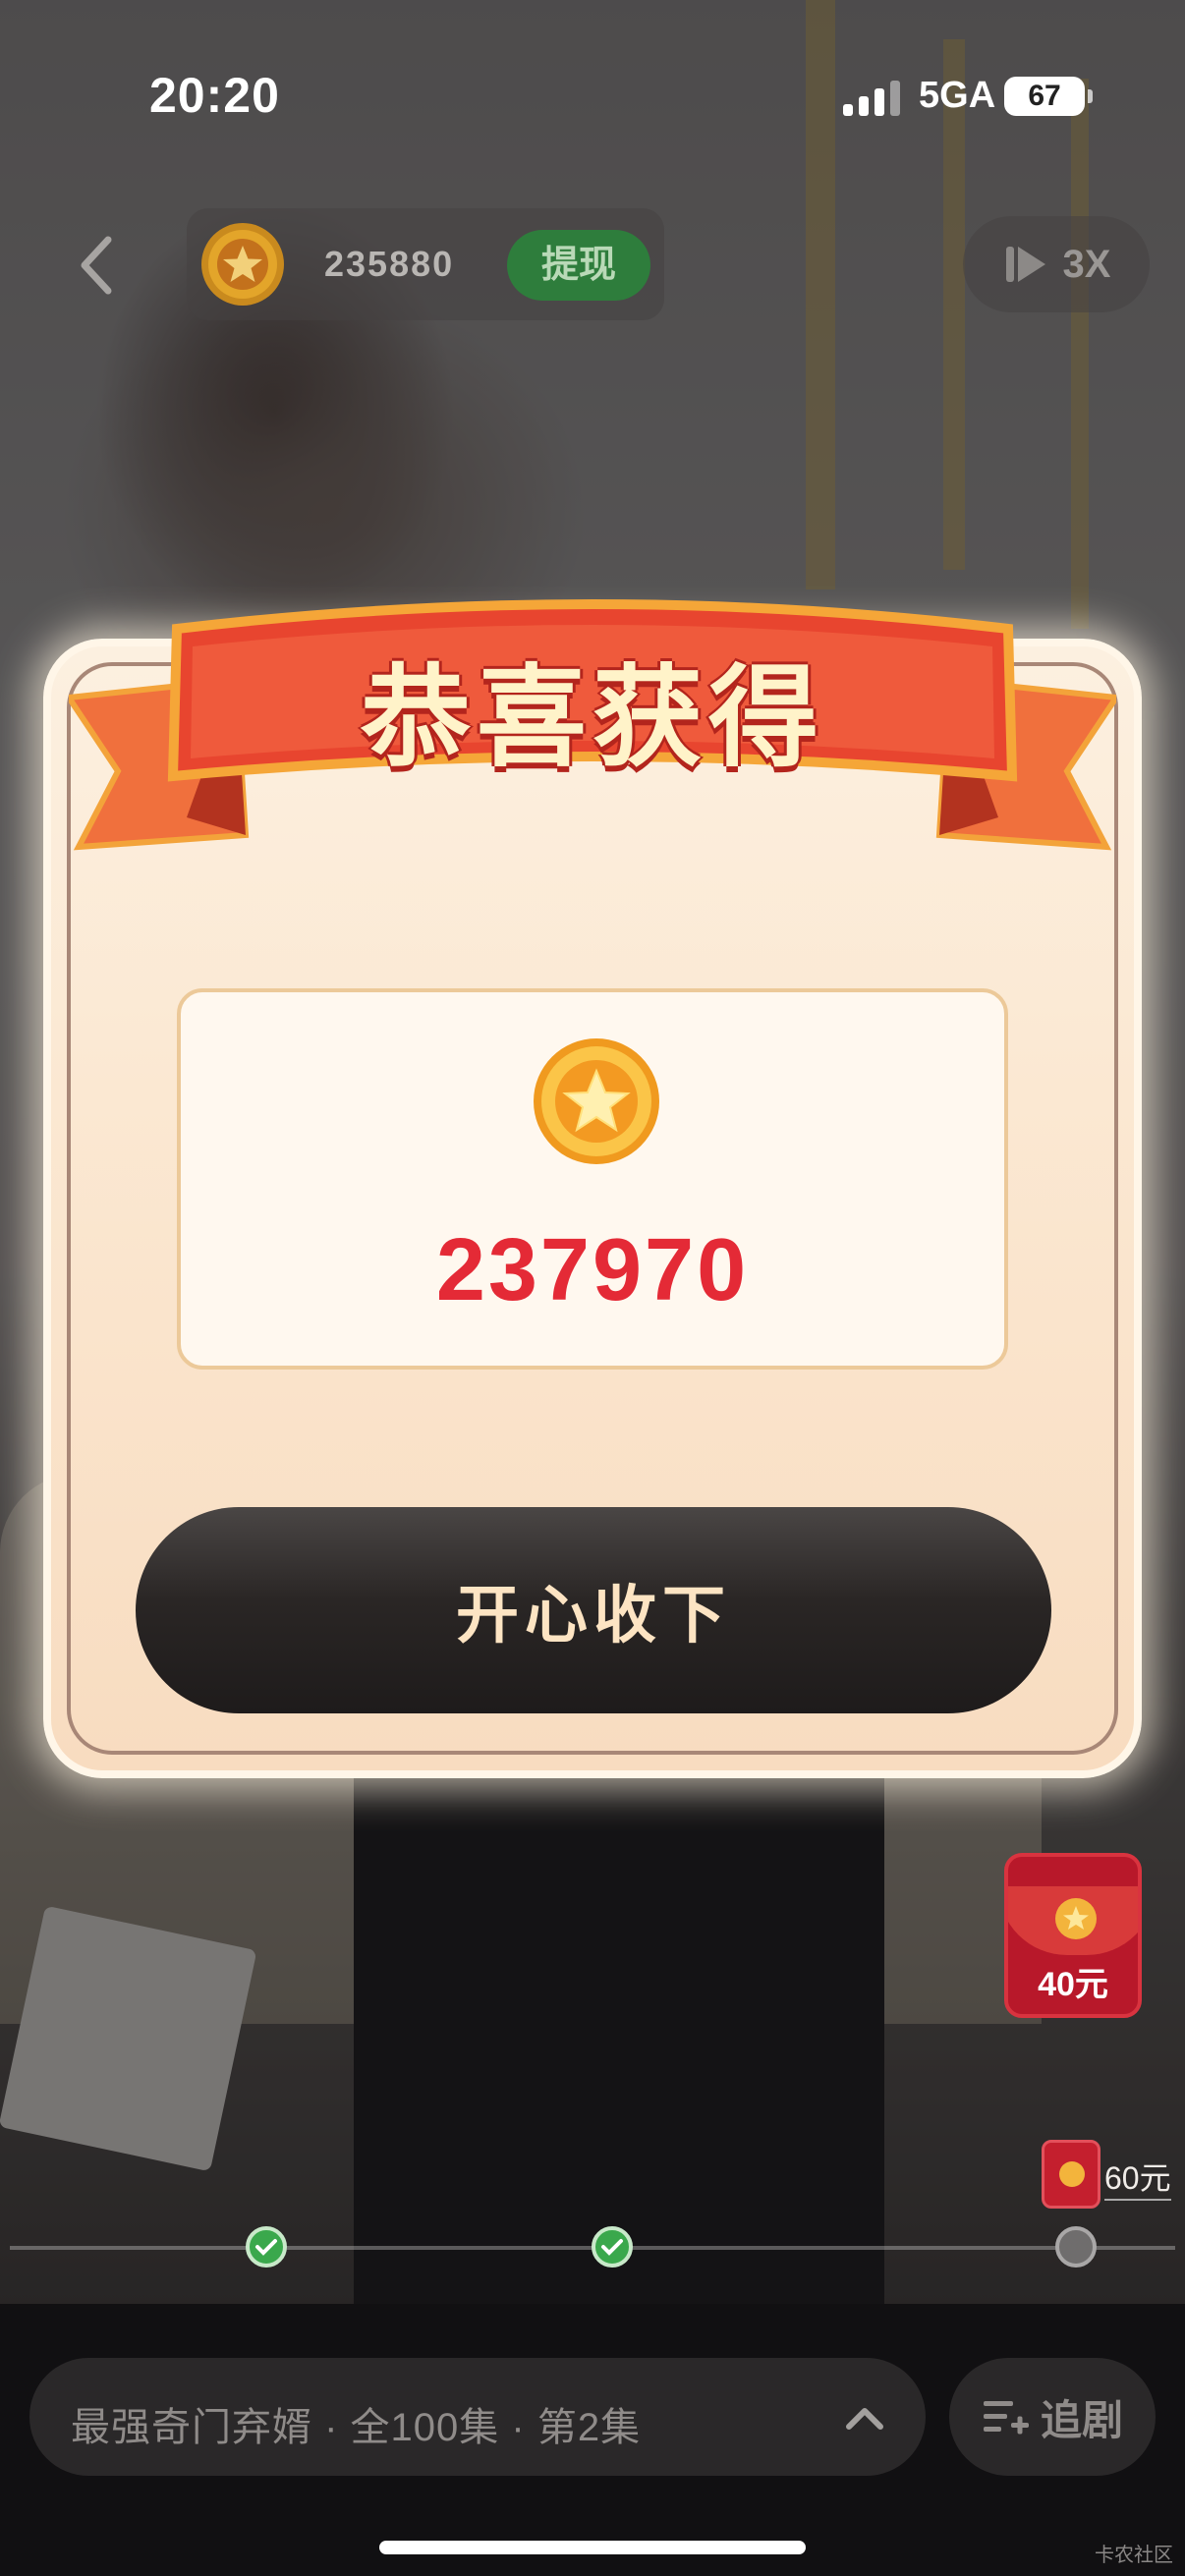  I want to click on signal-icon, so click(872, 98).